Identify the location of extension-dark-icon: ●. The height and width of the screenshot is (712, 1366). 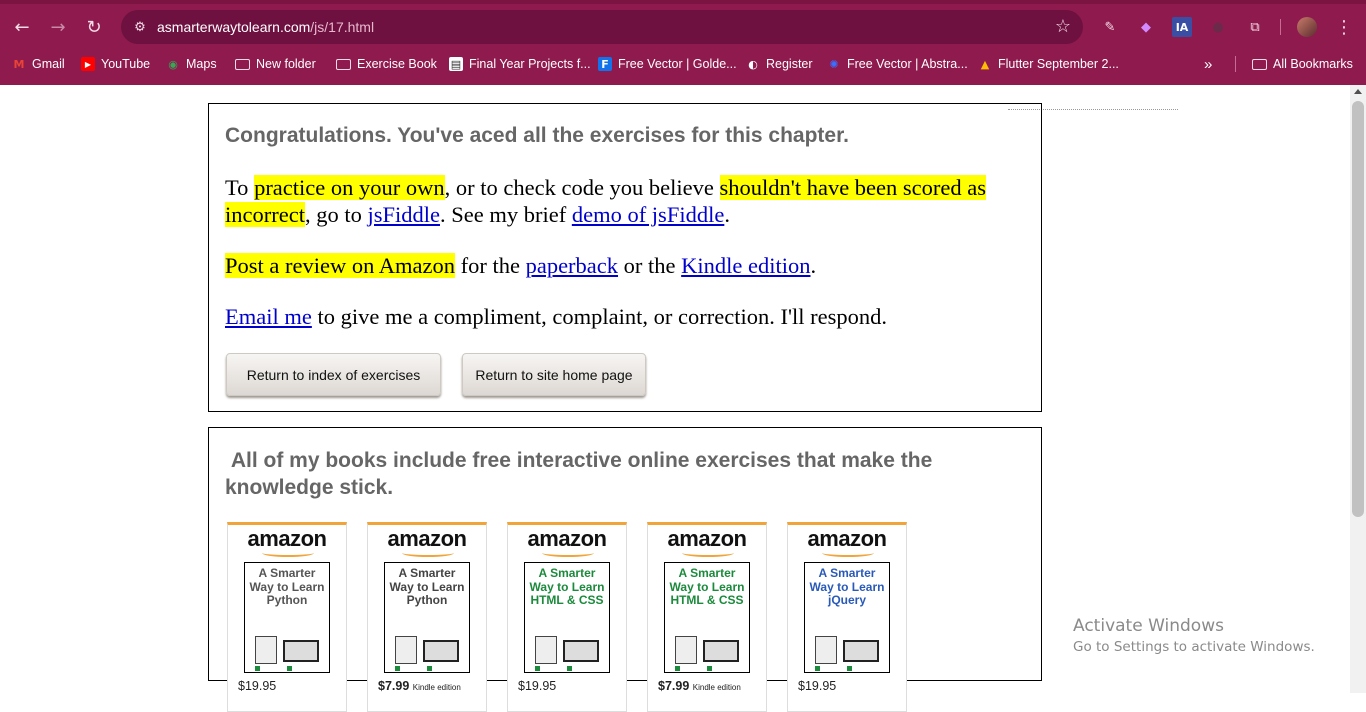
(1218, 27).